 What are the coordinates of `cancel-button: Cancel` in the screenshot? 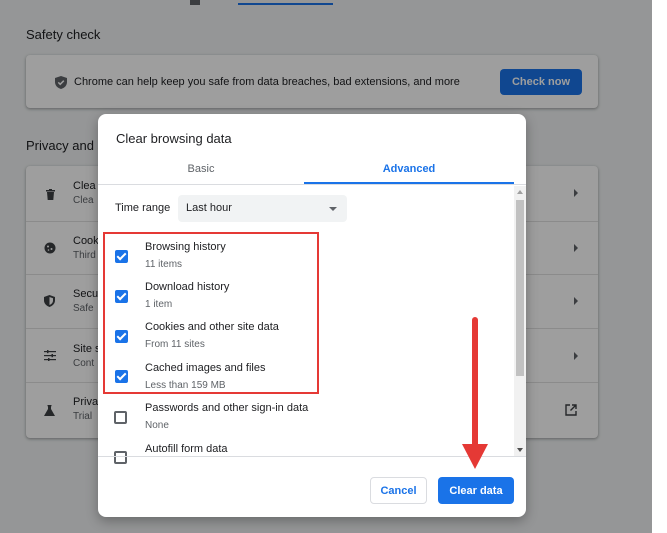 It's located at (398, 490).